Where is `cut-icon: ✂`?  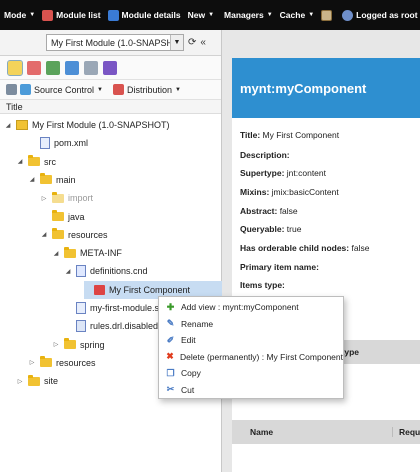
cut-icon: ✂ is located at coordinates (170, 389).